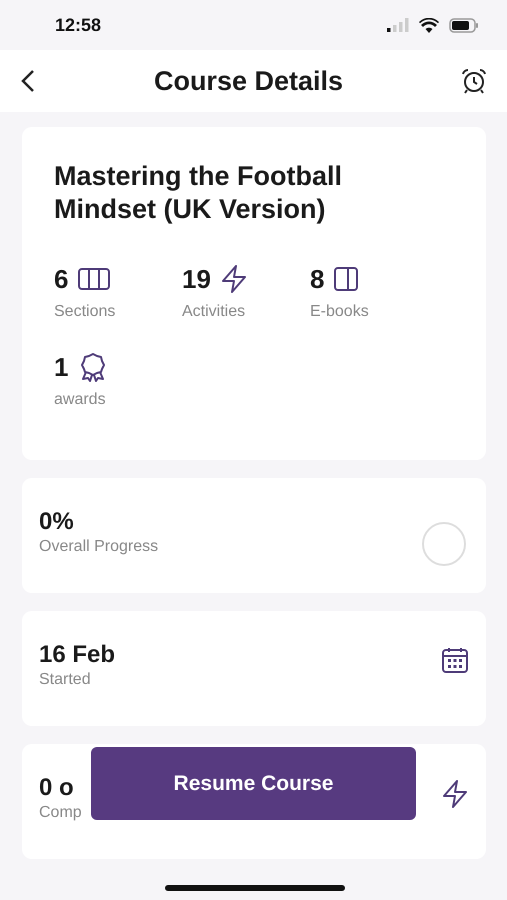  Describe the element at coordinates (199, 193) in the screenshot. I see `course-title: Mastering the Football Mindset (UK Version)` at that location.